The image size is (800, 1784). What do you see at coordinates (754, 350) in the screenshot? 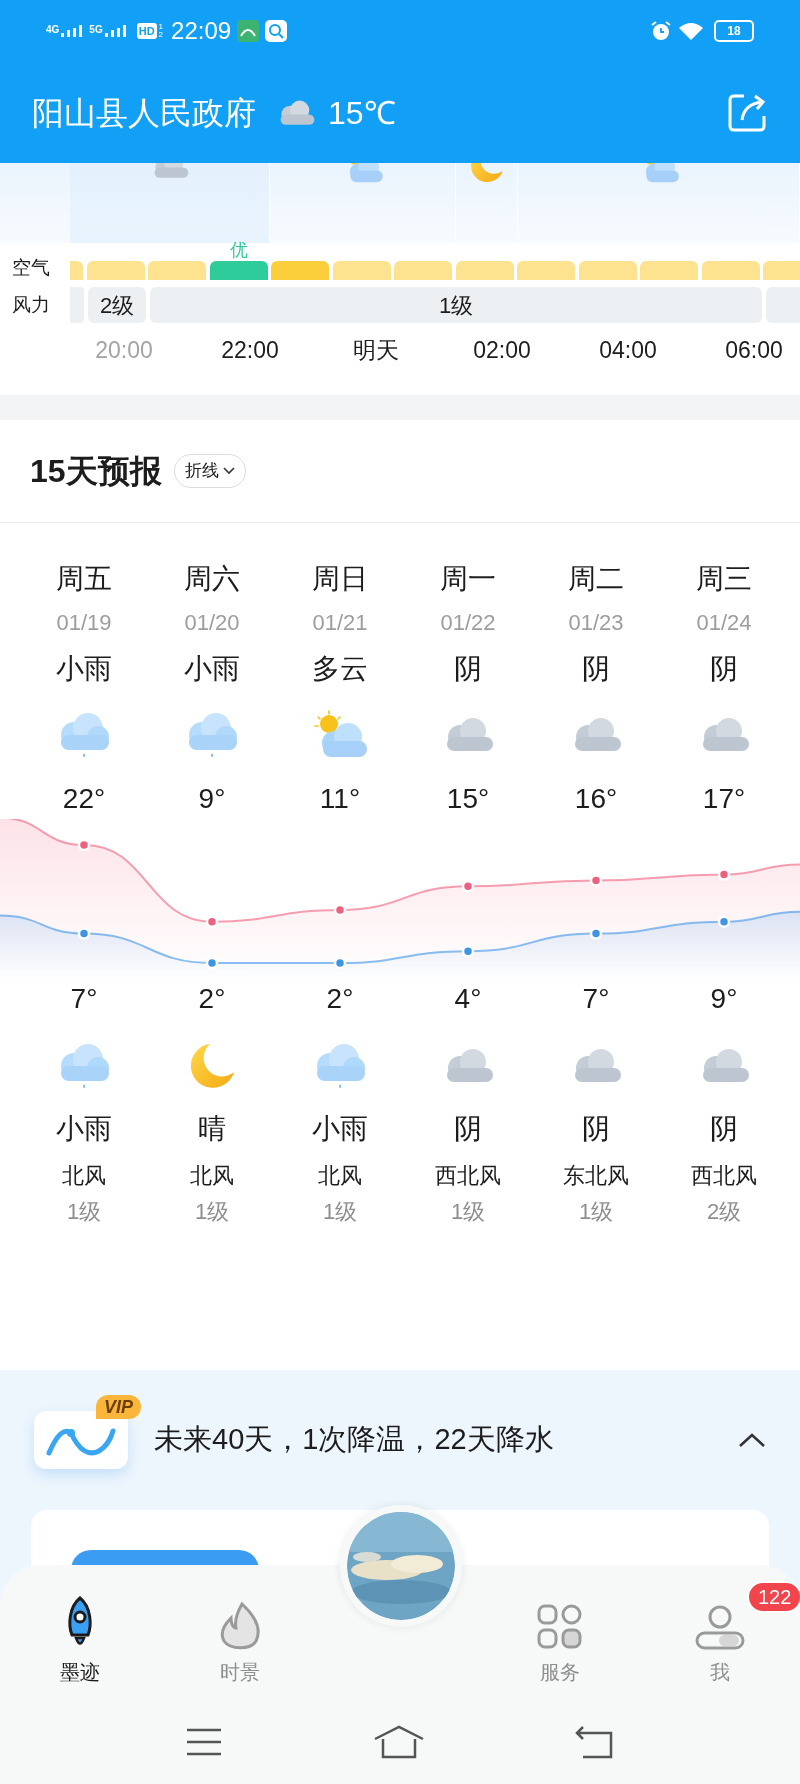
I see `hour-label: 06:00` at bounding box center [754, 350].